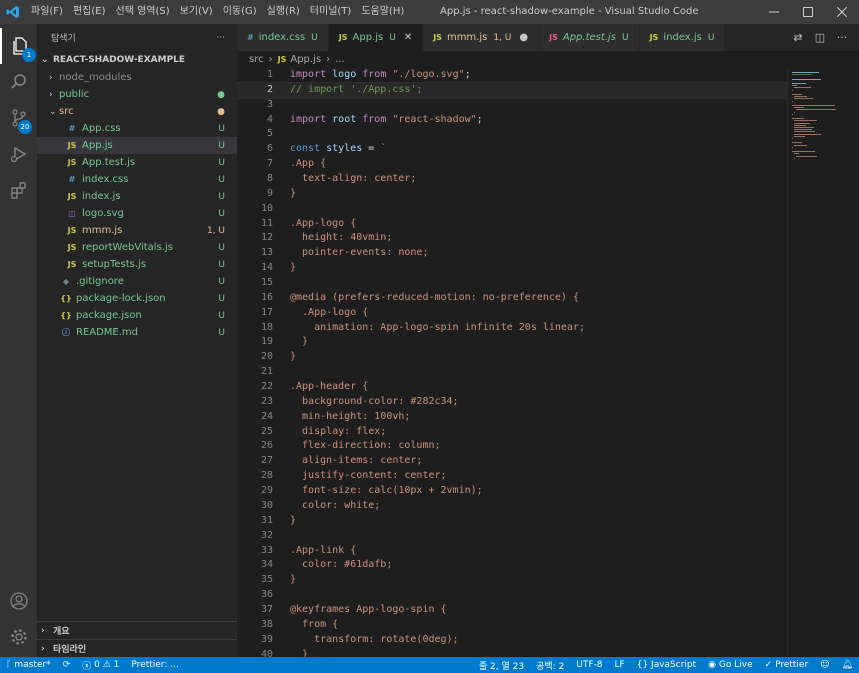 The image size is (859, 673). I want to click on tree-item: {} package-lock.json U, so click(137, 298).